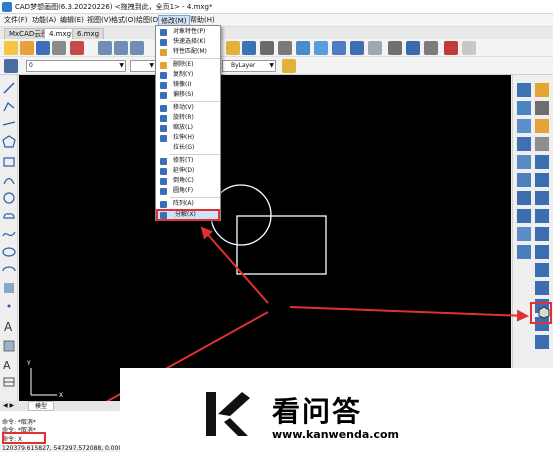 Image resolution: width=553 pixels, height=452 pixels. Describe the element at coordinates (524, 234) in the screenshot. I see `tolerance-icon` at that location.